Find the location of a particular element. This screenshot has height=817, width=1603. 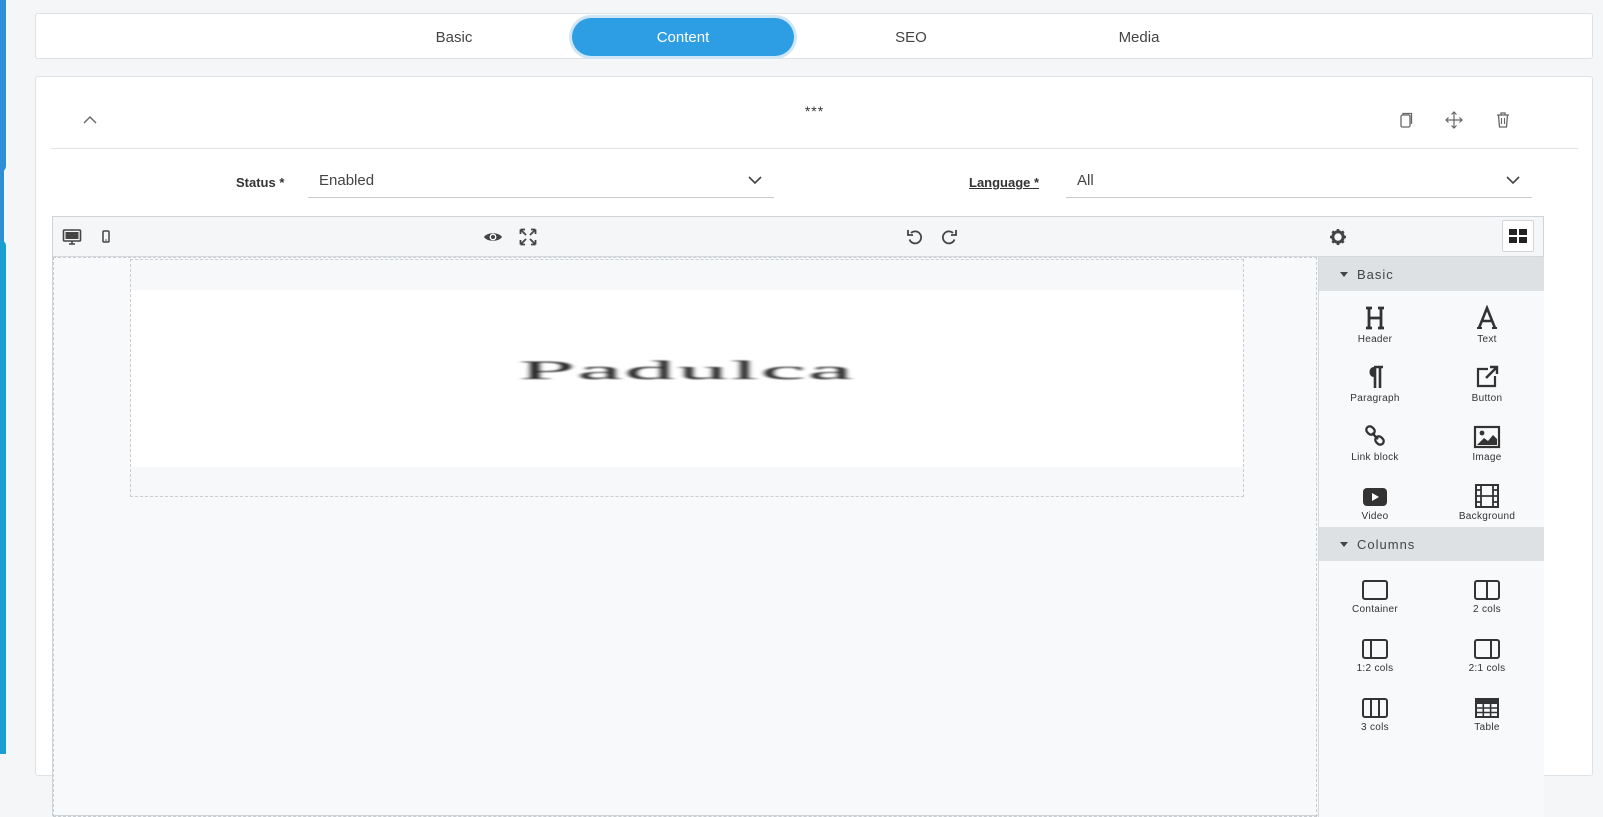

gear-icon is located at coordinates (1338, 237).